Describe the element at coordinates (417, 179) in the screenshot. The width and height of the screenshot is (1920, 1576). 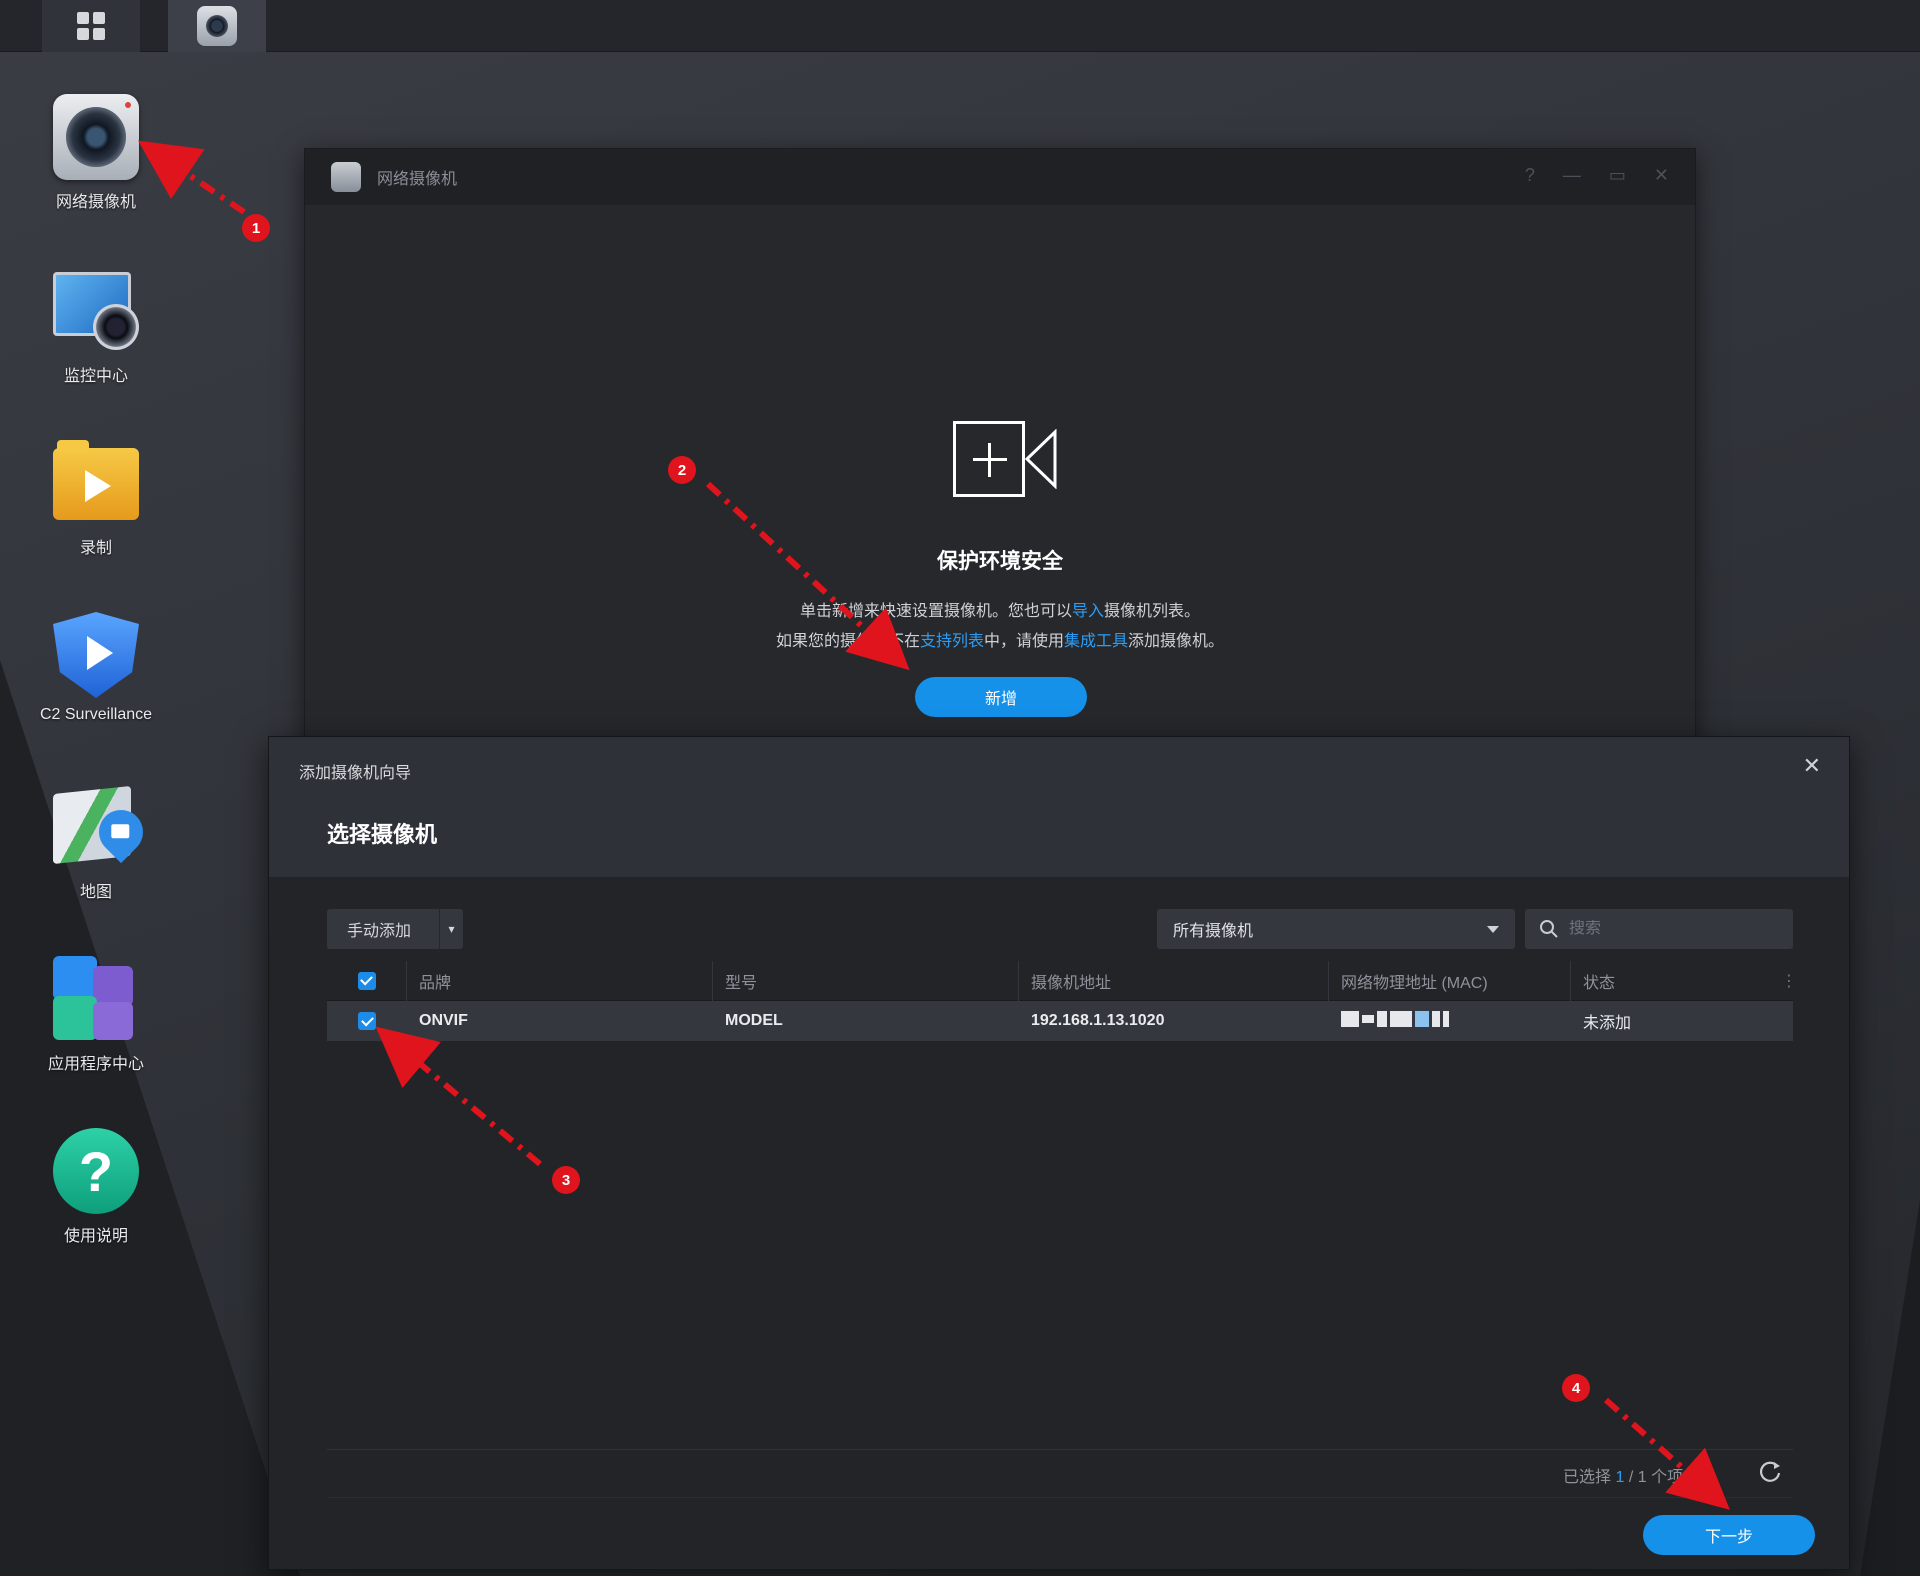
I see `window-title: 网络摄像机` at that location.